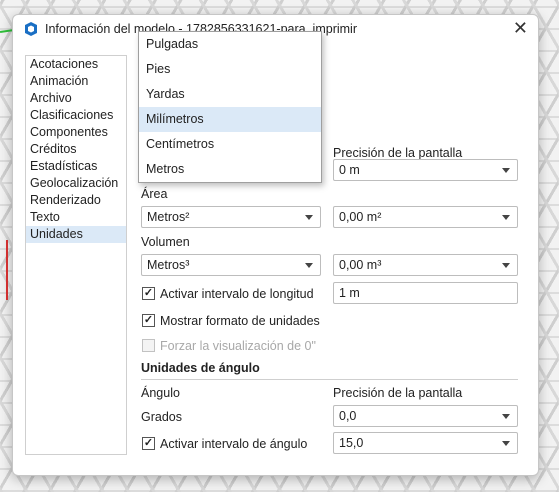 Image resolution: width=559 pixels, height=492 pixels. Describe the element at coordinates (230, 69) in the screenshot. I see `dropdown-option: Pies` at that location.